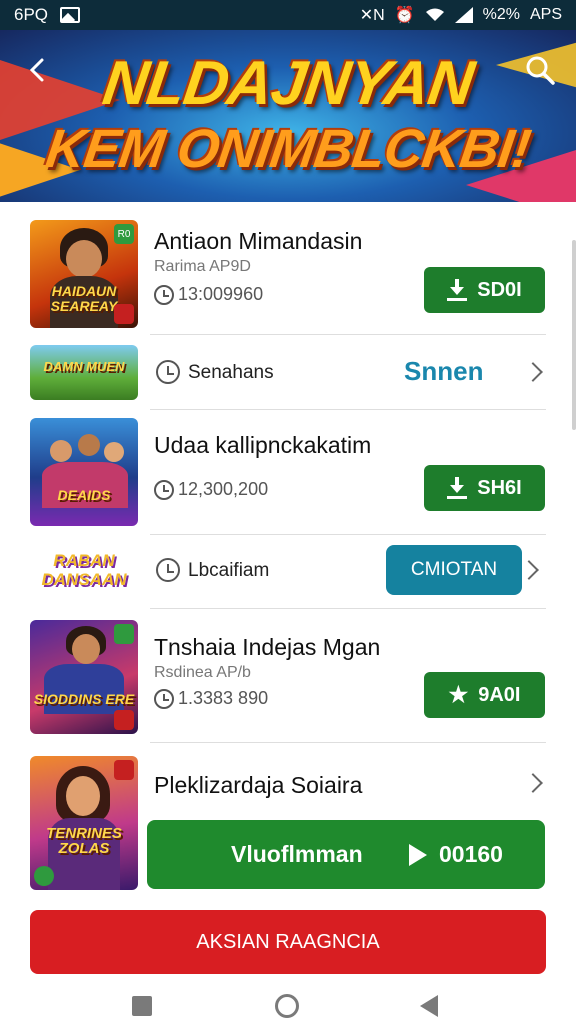 The height and width of the screenshot is (1024, 576). What do you see at coordinates (288, 149) in the screenshot?
I see `banner-subtitle: KEM ONIMBLCKBI!` at bounding box center [288, 149].